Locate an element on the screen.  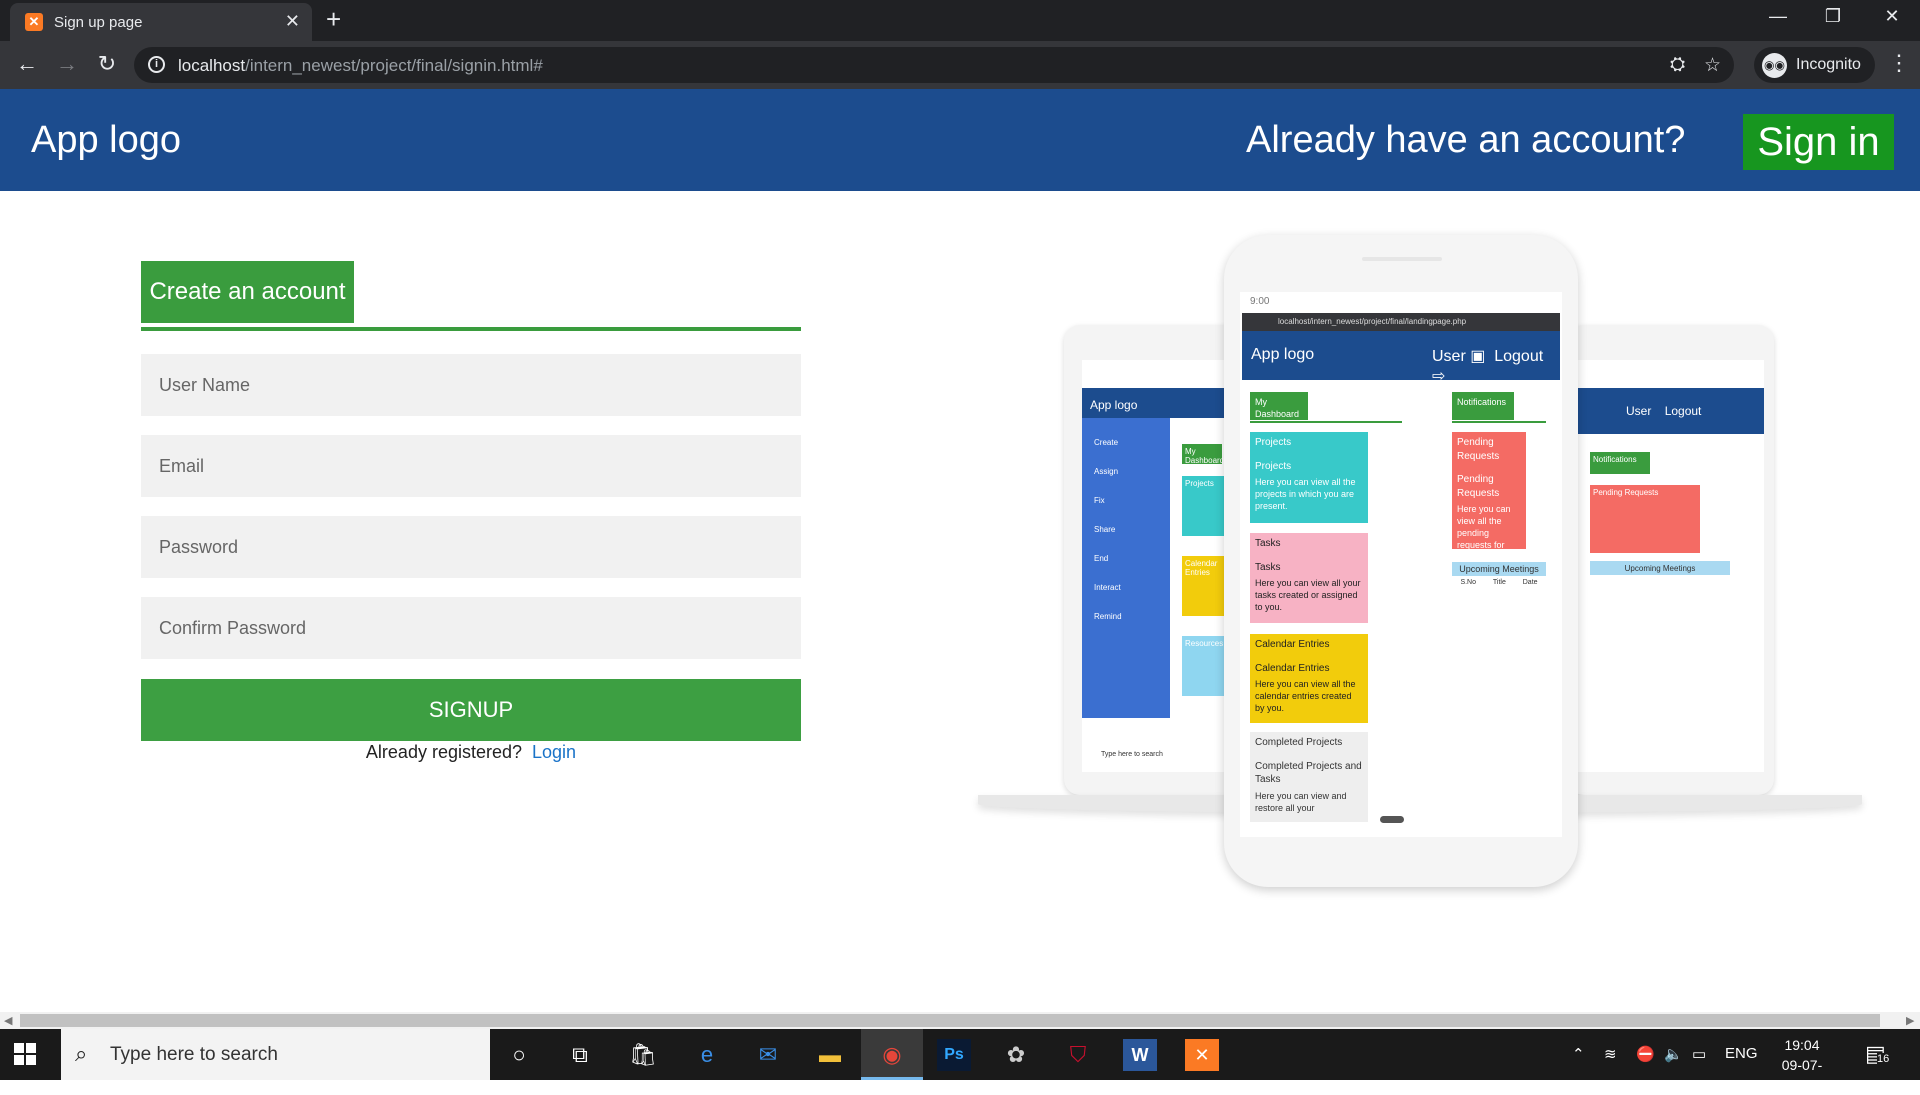
phone-card-title: Pending Requests is located at coordinates (1478, 486).